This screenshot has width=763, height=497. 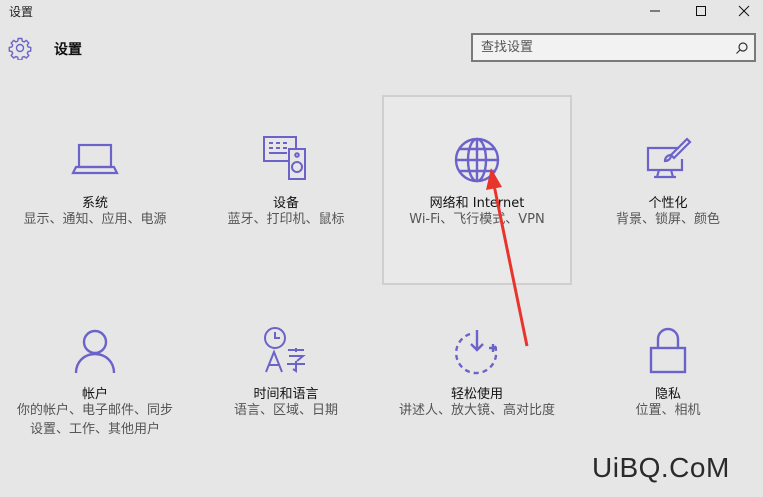 What do you see at coordinates (668, 350) in the screenshot?
I see `lock-icon` at bounding box center [668, 350].